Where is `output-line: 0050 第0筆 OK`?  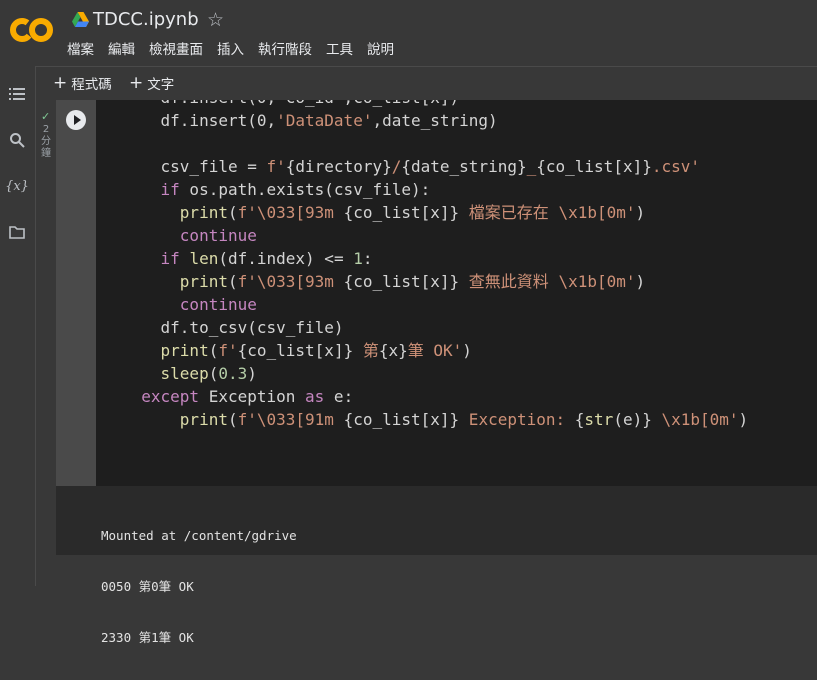 output-line: 0050 第0筆 OK is located at coordinates (147, 586).